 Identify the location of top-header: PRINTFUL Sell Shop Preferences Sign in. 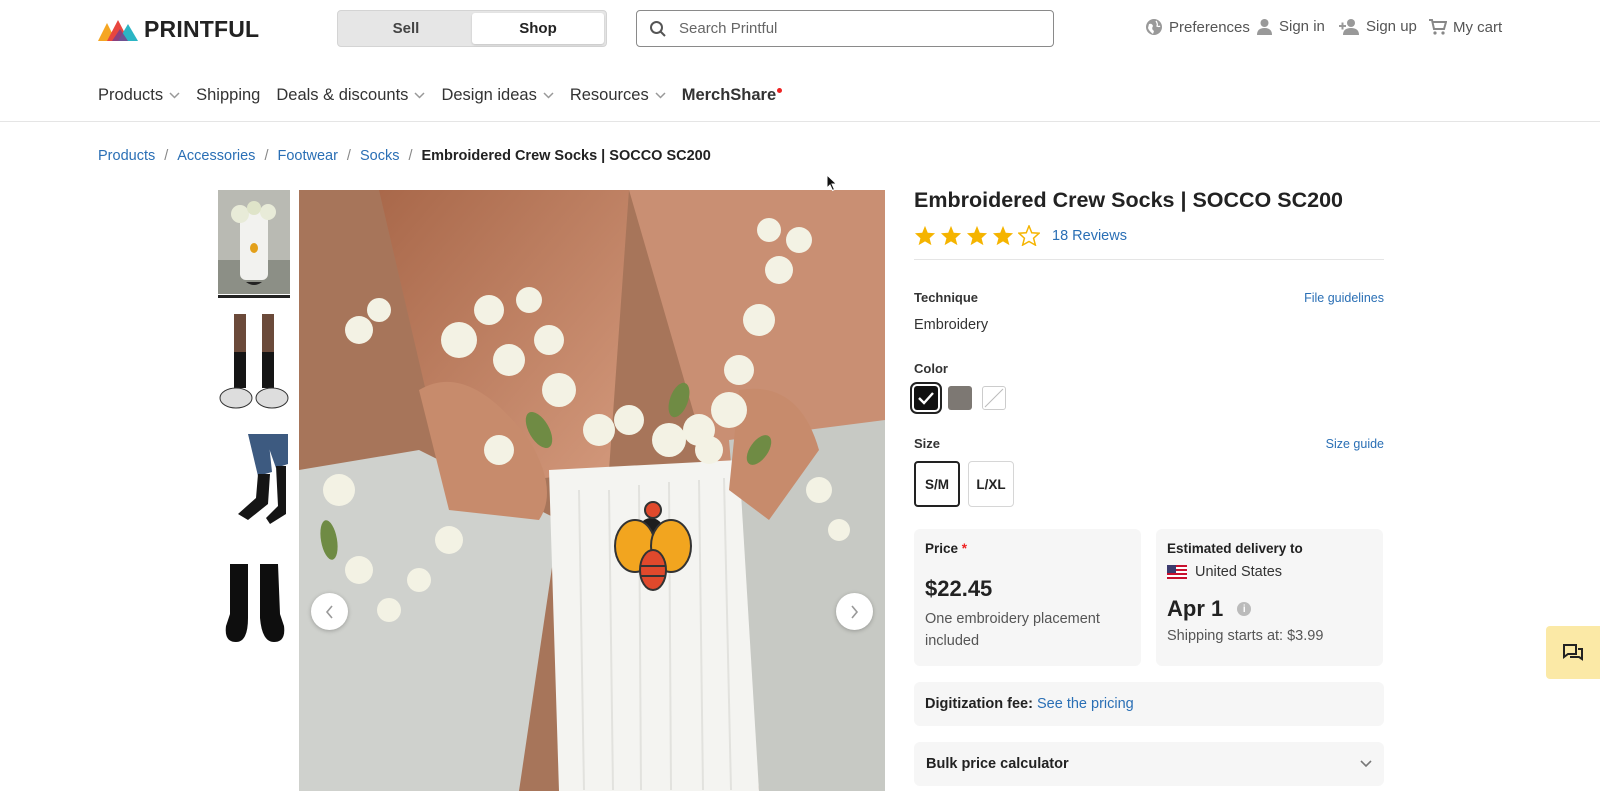
(800, 29).